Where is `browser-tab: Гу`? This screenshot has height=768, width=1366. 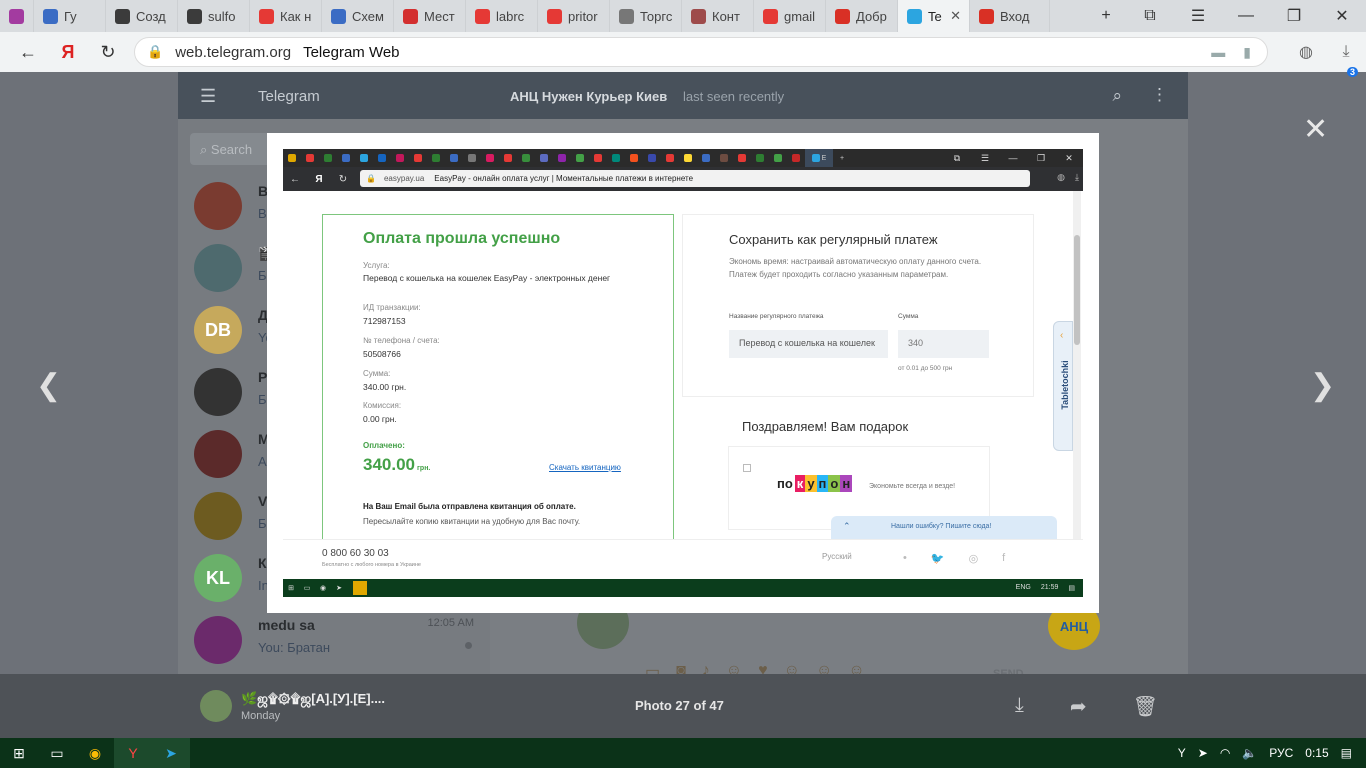 browser-tab: Гу is located at coordinates (70, 16).